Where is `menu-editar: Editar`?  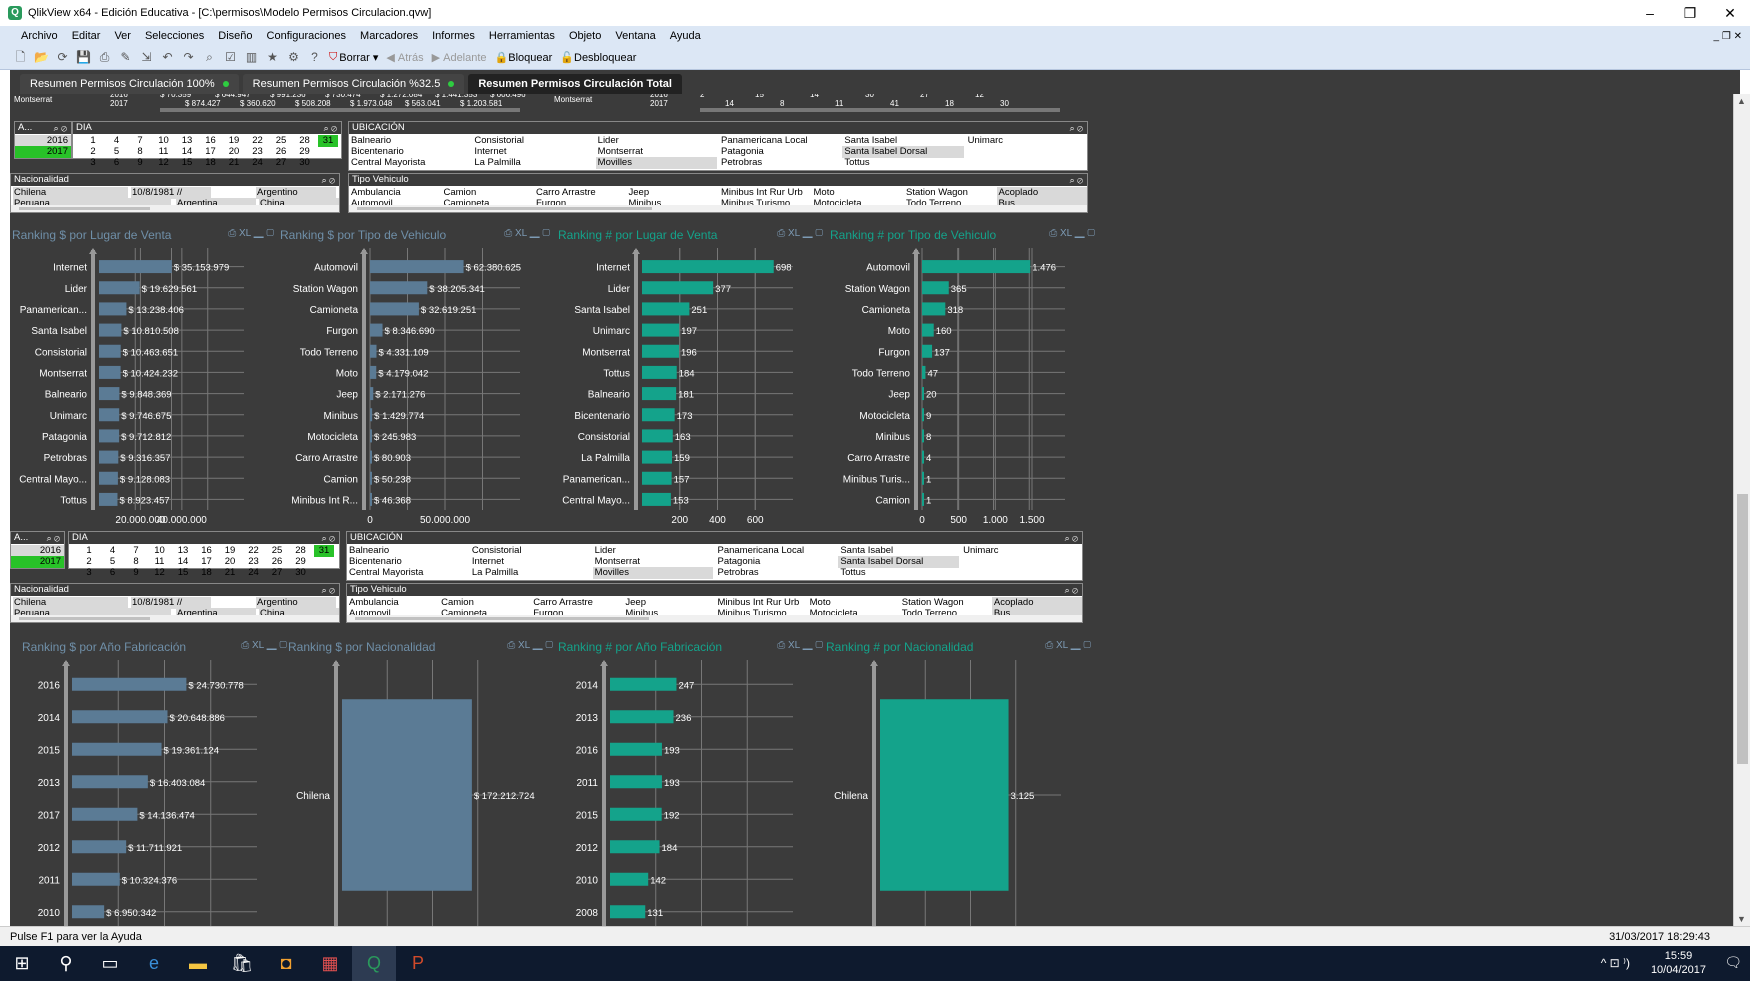
menu-editar: Editar is located at coordinates (86, 36).